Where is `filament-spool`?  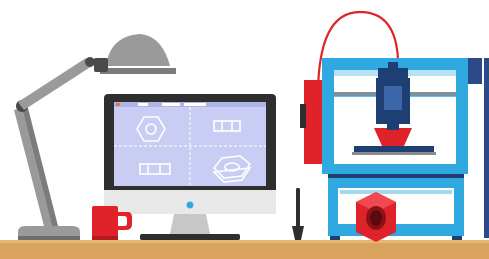 filament-spool is located at coordinates (313, 122).